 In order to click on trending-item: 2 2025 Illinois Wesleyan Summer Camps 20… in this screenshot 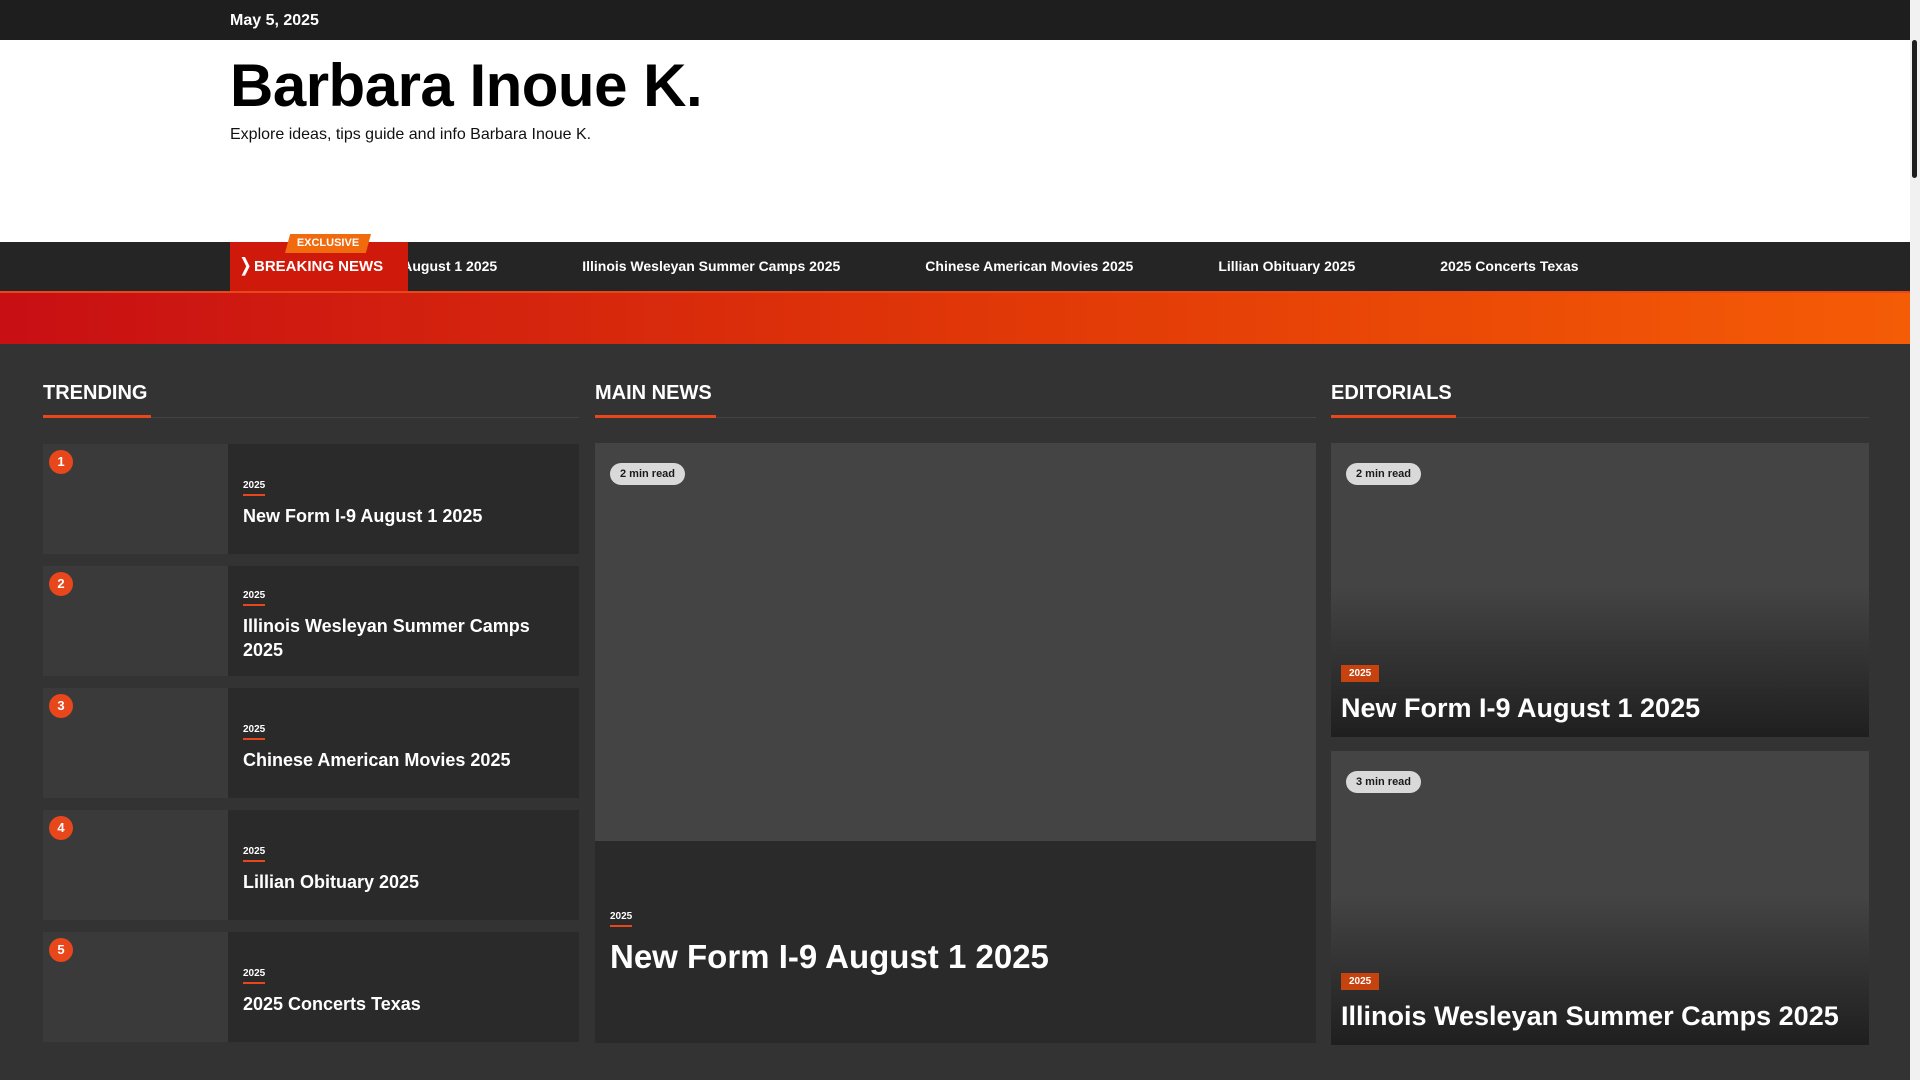, I will do `click(311, 621)`.